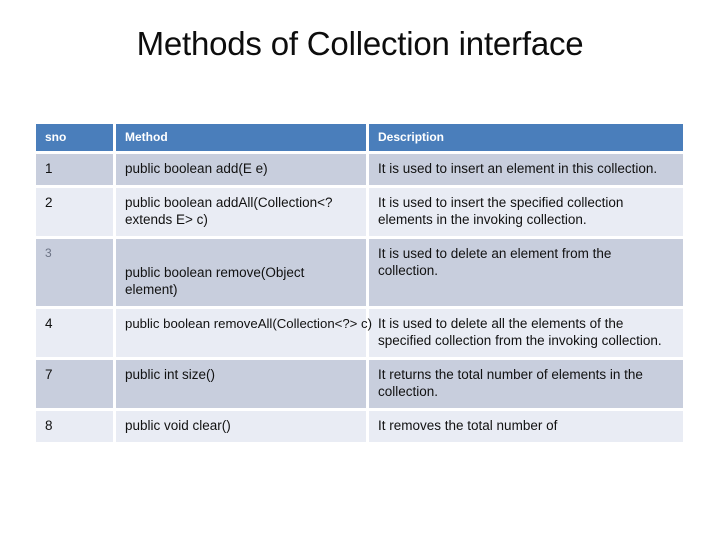 The image size is (720, 540). What do you see at coordinates (76, 171) in the screenshot?
I see `cell-sno: 1` at bounding box center [76, 171].